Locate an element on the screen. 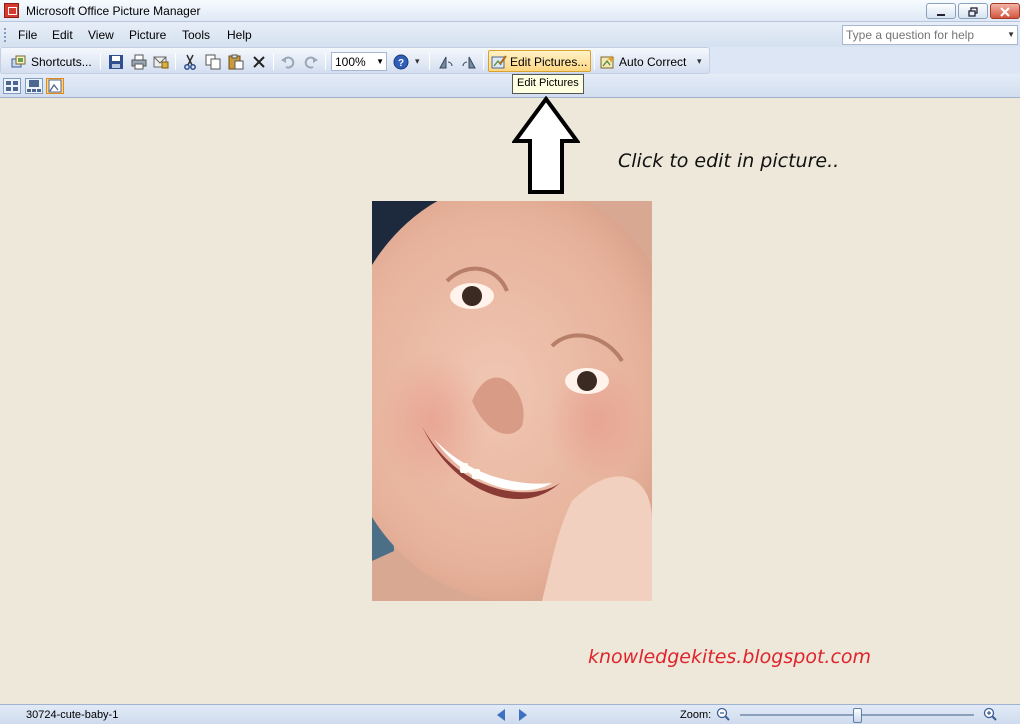 The image size is (1020, 724). delete-button is located at coordinates (259, 61).